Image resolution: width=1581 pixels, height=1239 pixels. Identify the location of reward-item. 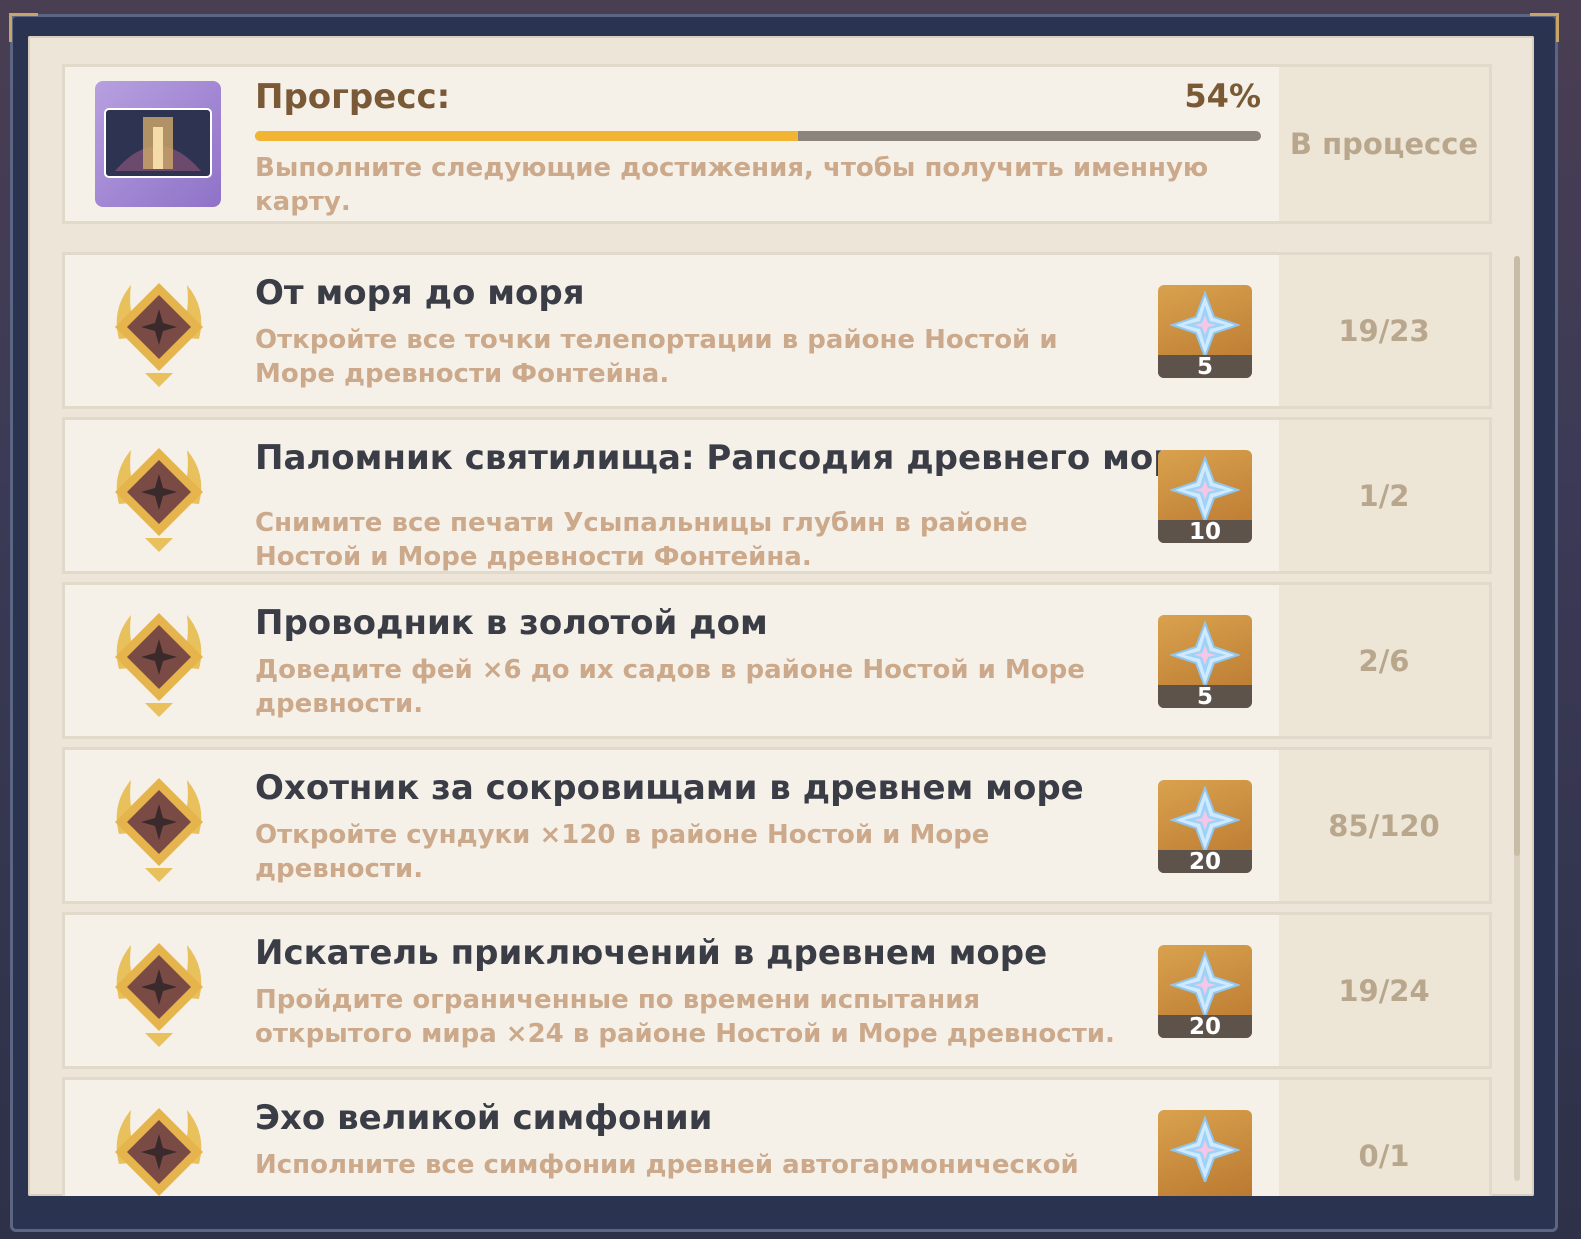
(1205, 1153).